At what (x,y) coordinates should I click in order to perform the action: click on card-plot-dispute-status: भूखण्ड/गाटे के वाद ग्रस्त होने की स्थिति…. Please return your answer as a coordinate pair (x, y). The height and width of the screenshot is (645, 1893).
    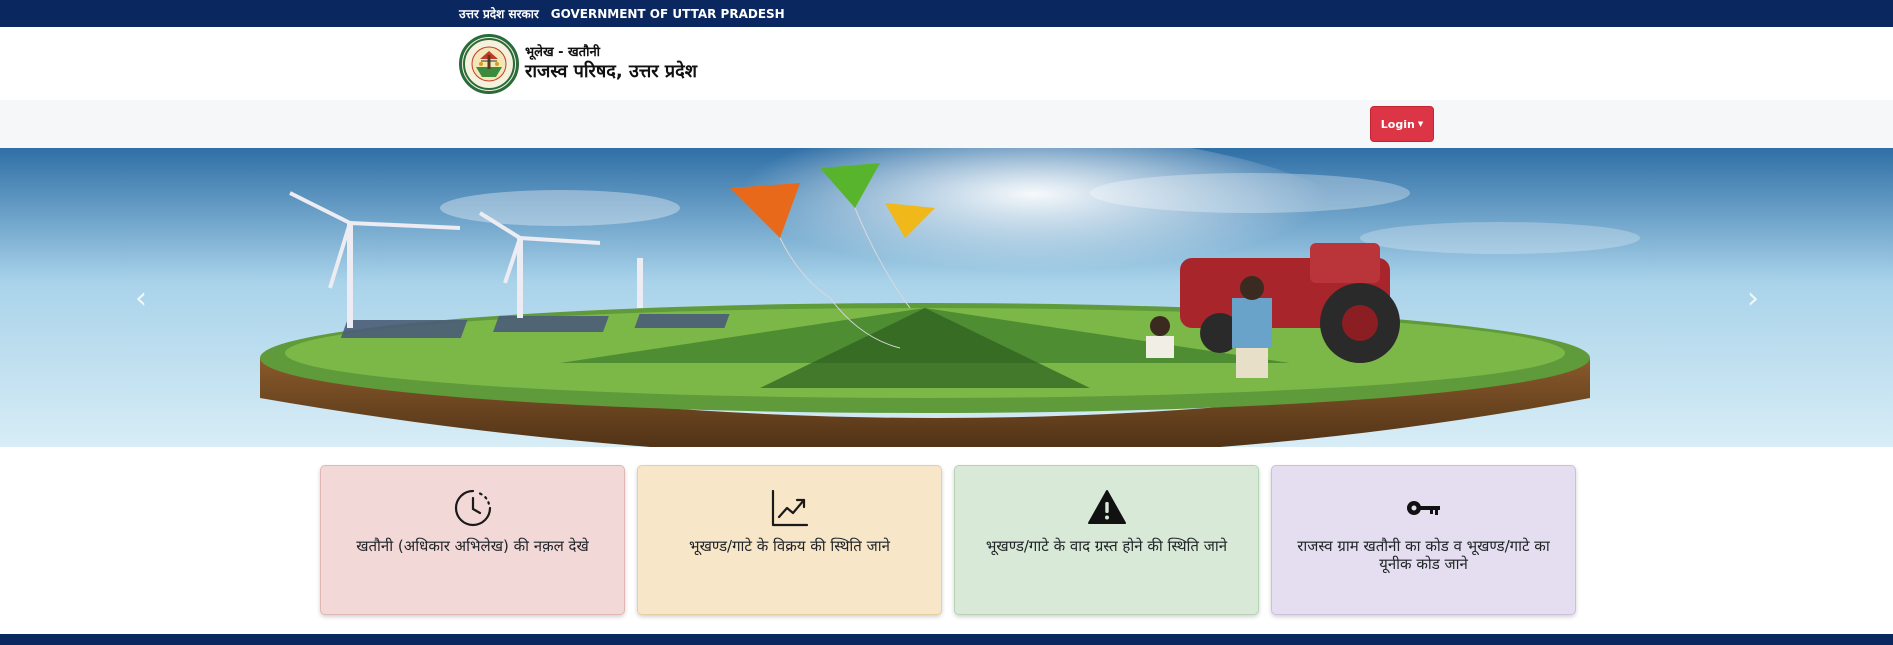
    Looking at the image, I should click on (1106, 540).